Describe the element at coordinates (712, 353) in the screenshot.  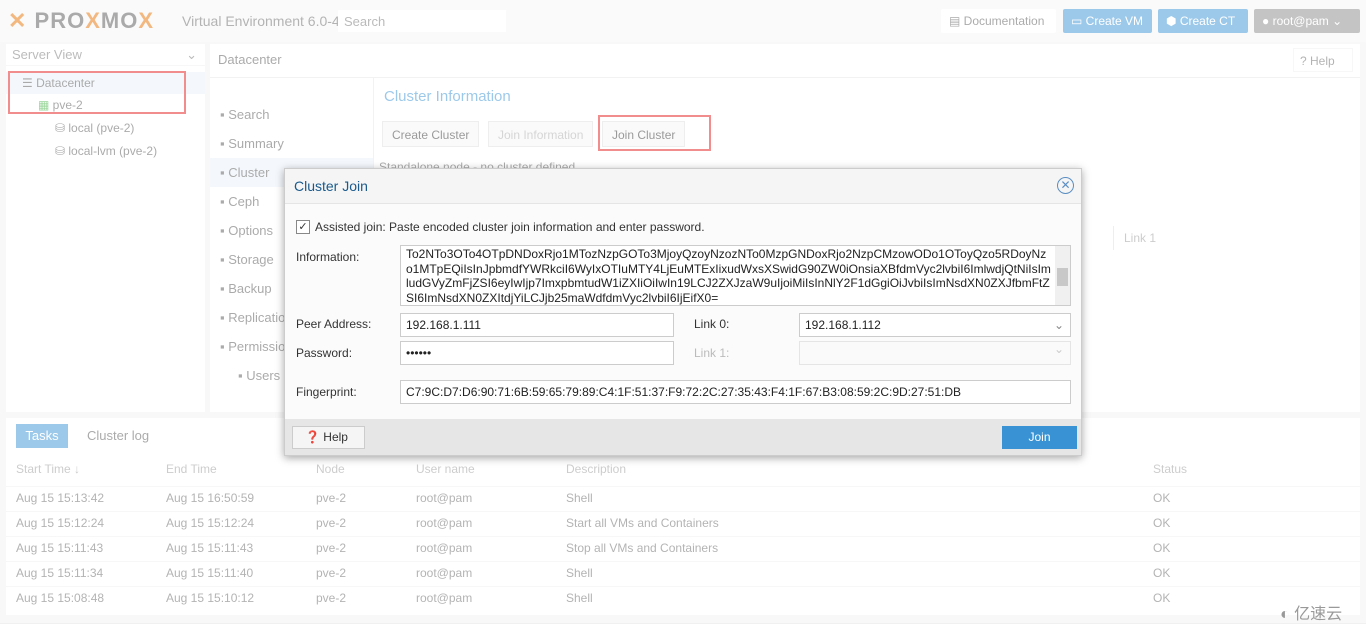
I see `link1-label: Link 1:` at that location.